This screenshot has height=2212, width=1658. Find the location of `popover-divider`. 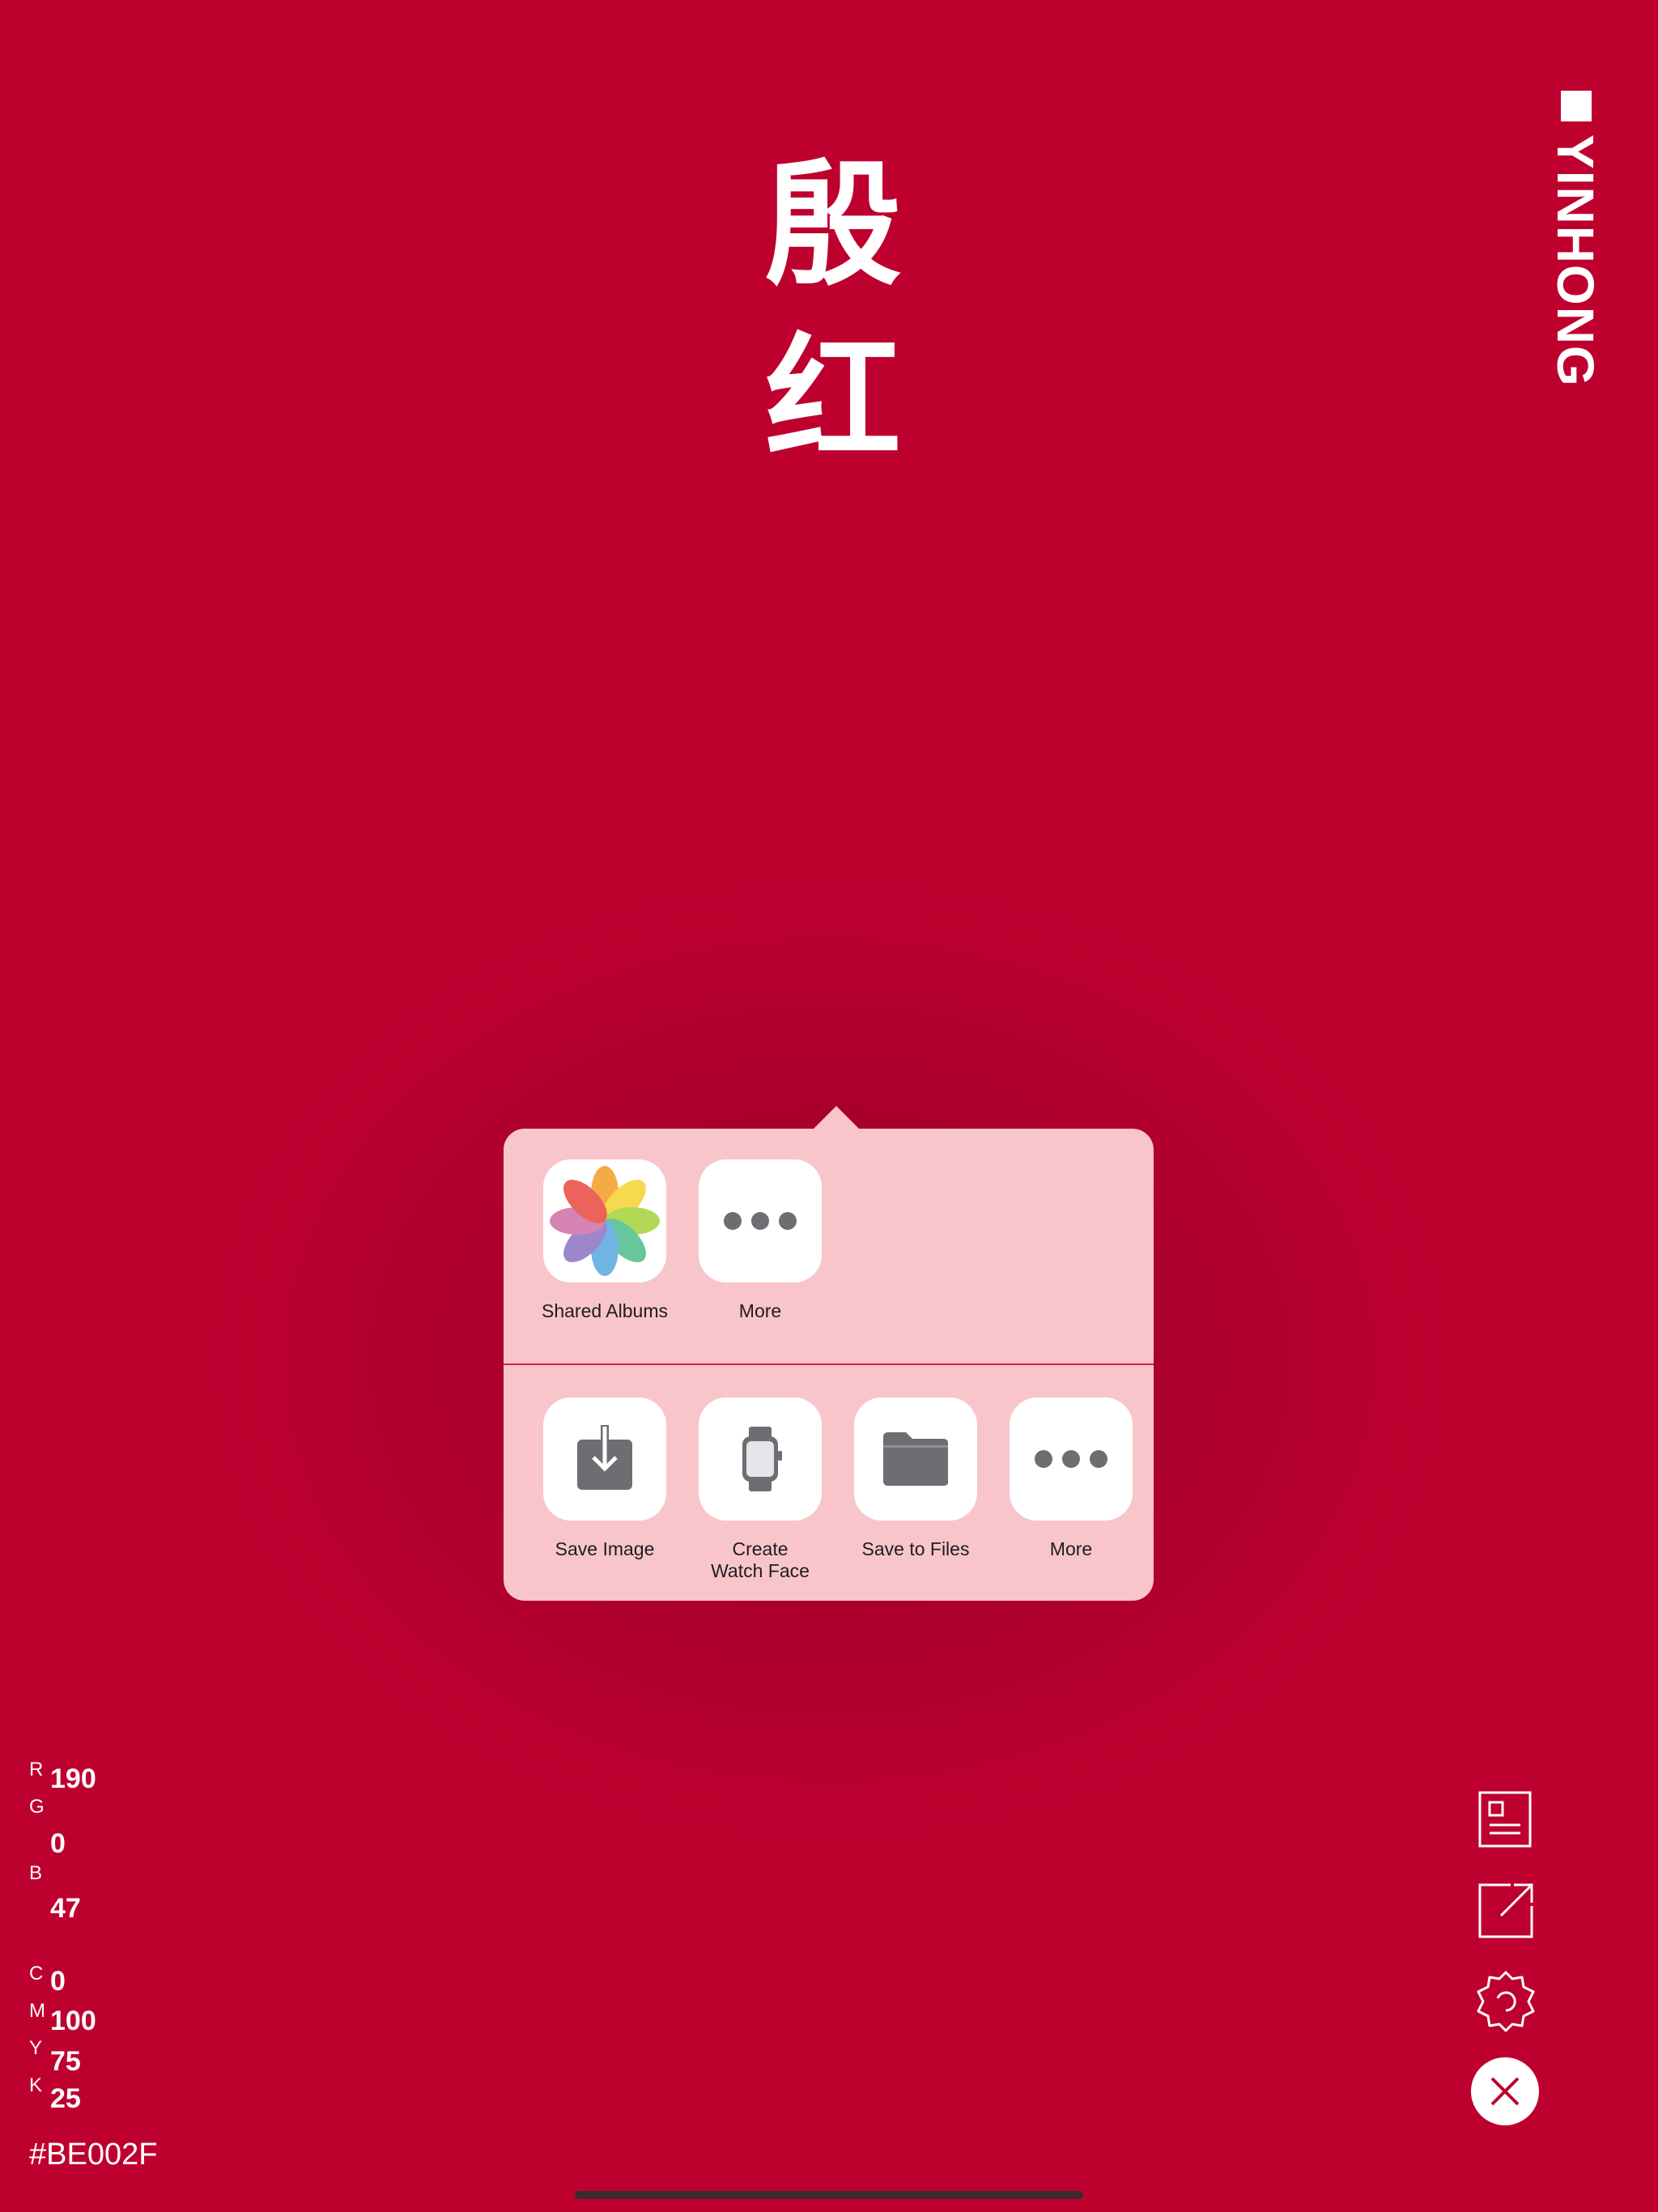

popover-divider is located at coordinates (829, 1364).